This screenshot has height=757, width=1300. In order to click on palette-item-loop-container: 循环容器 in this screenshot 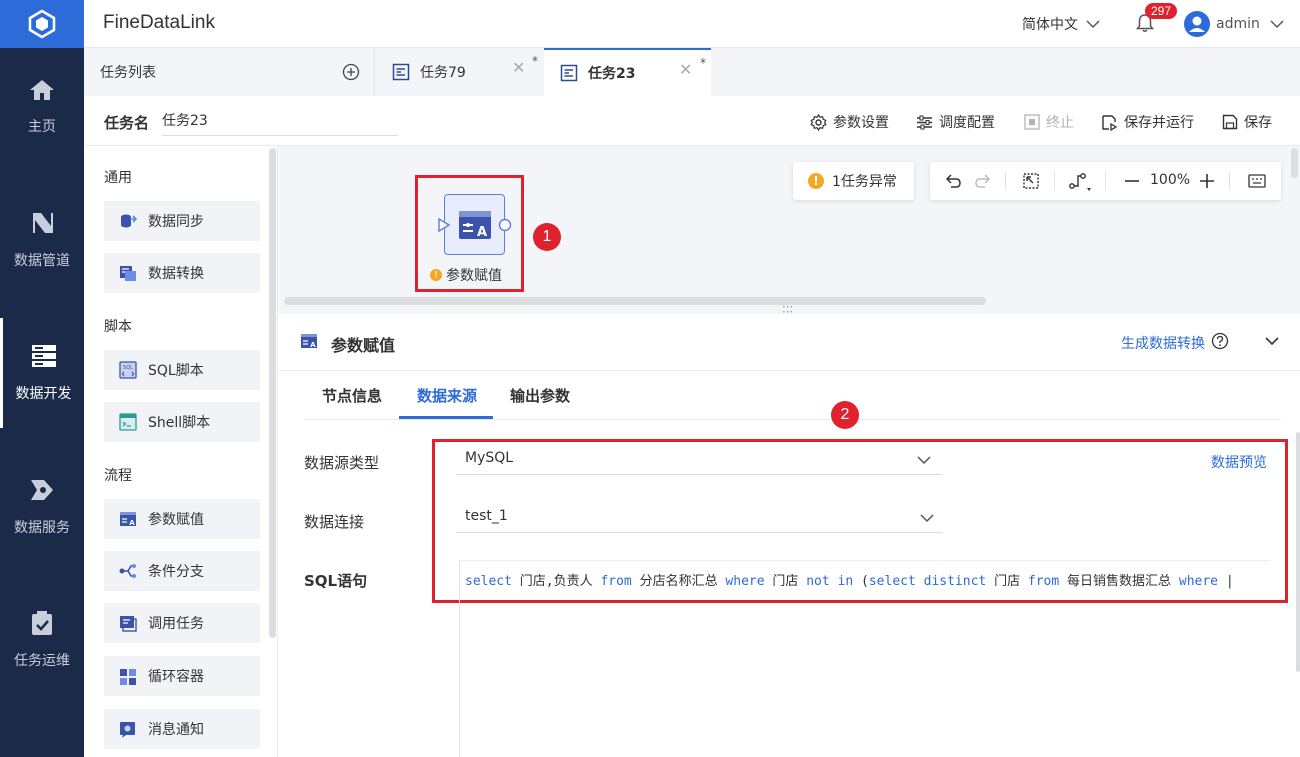, I will do `click(182, 676)`.